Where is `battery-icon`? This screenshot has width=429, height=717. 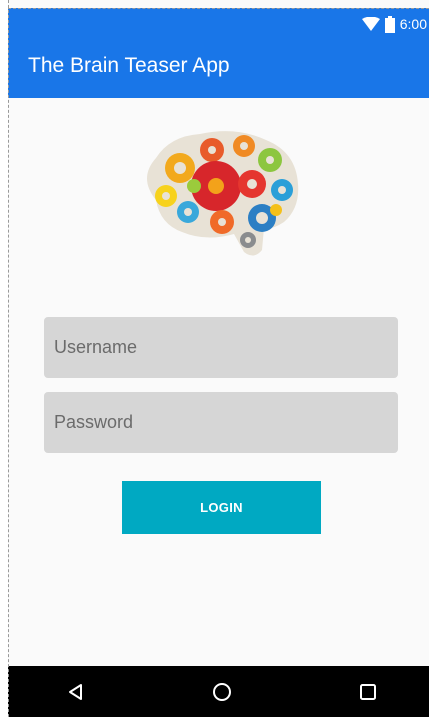
battery-icon is located at coordinates (389, 24).